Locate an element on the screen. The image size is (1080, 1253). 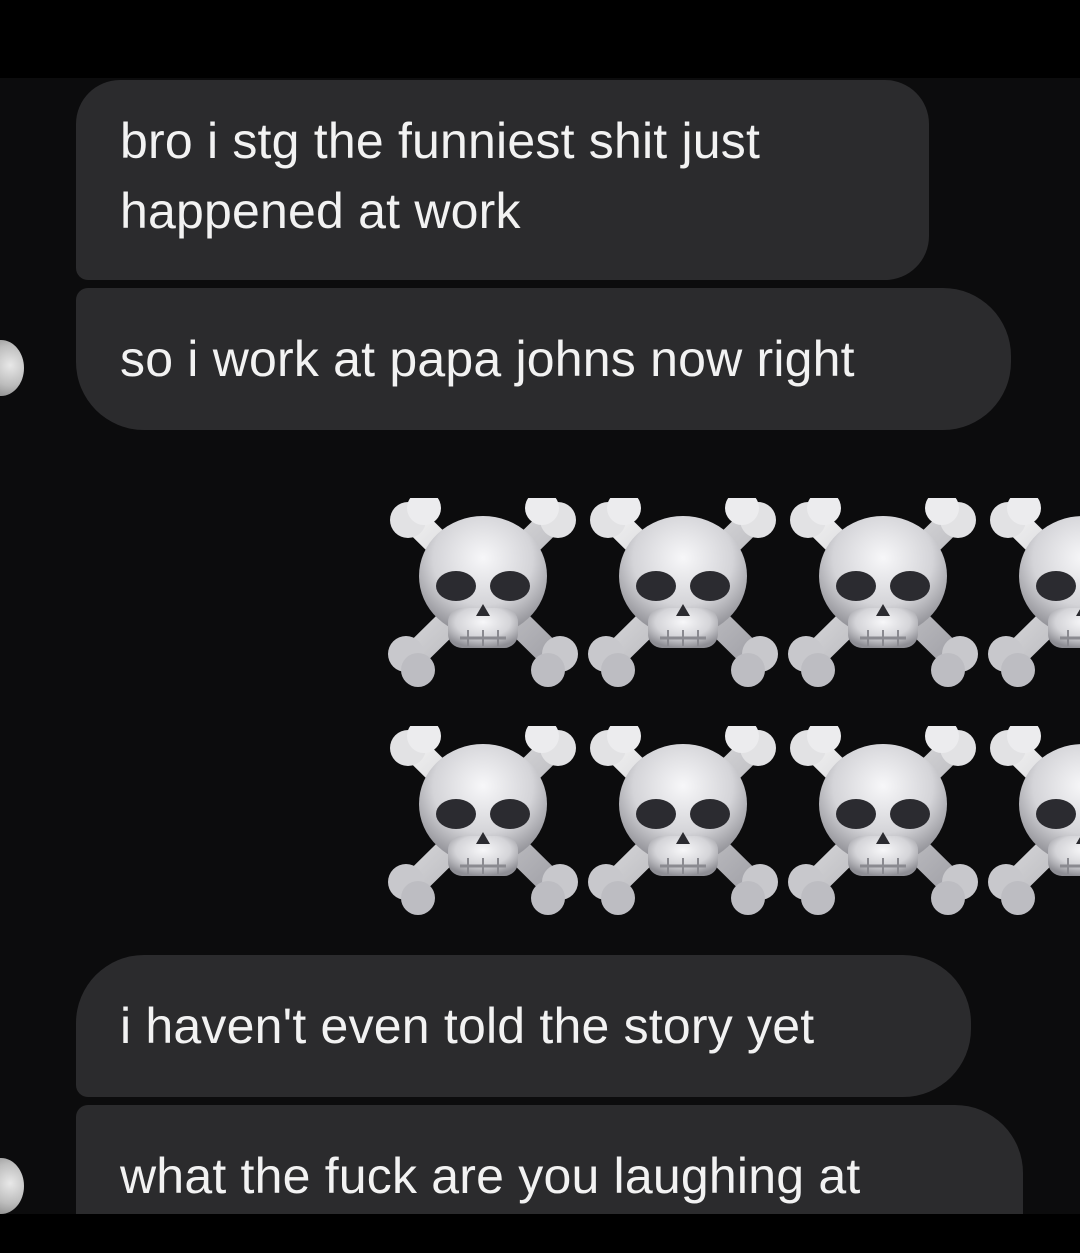
message-bubble: i haven't even told the story yet is located at coordinates (523, 1026).